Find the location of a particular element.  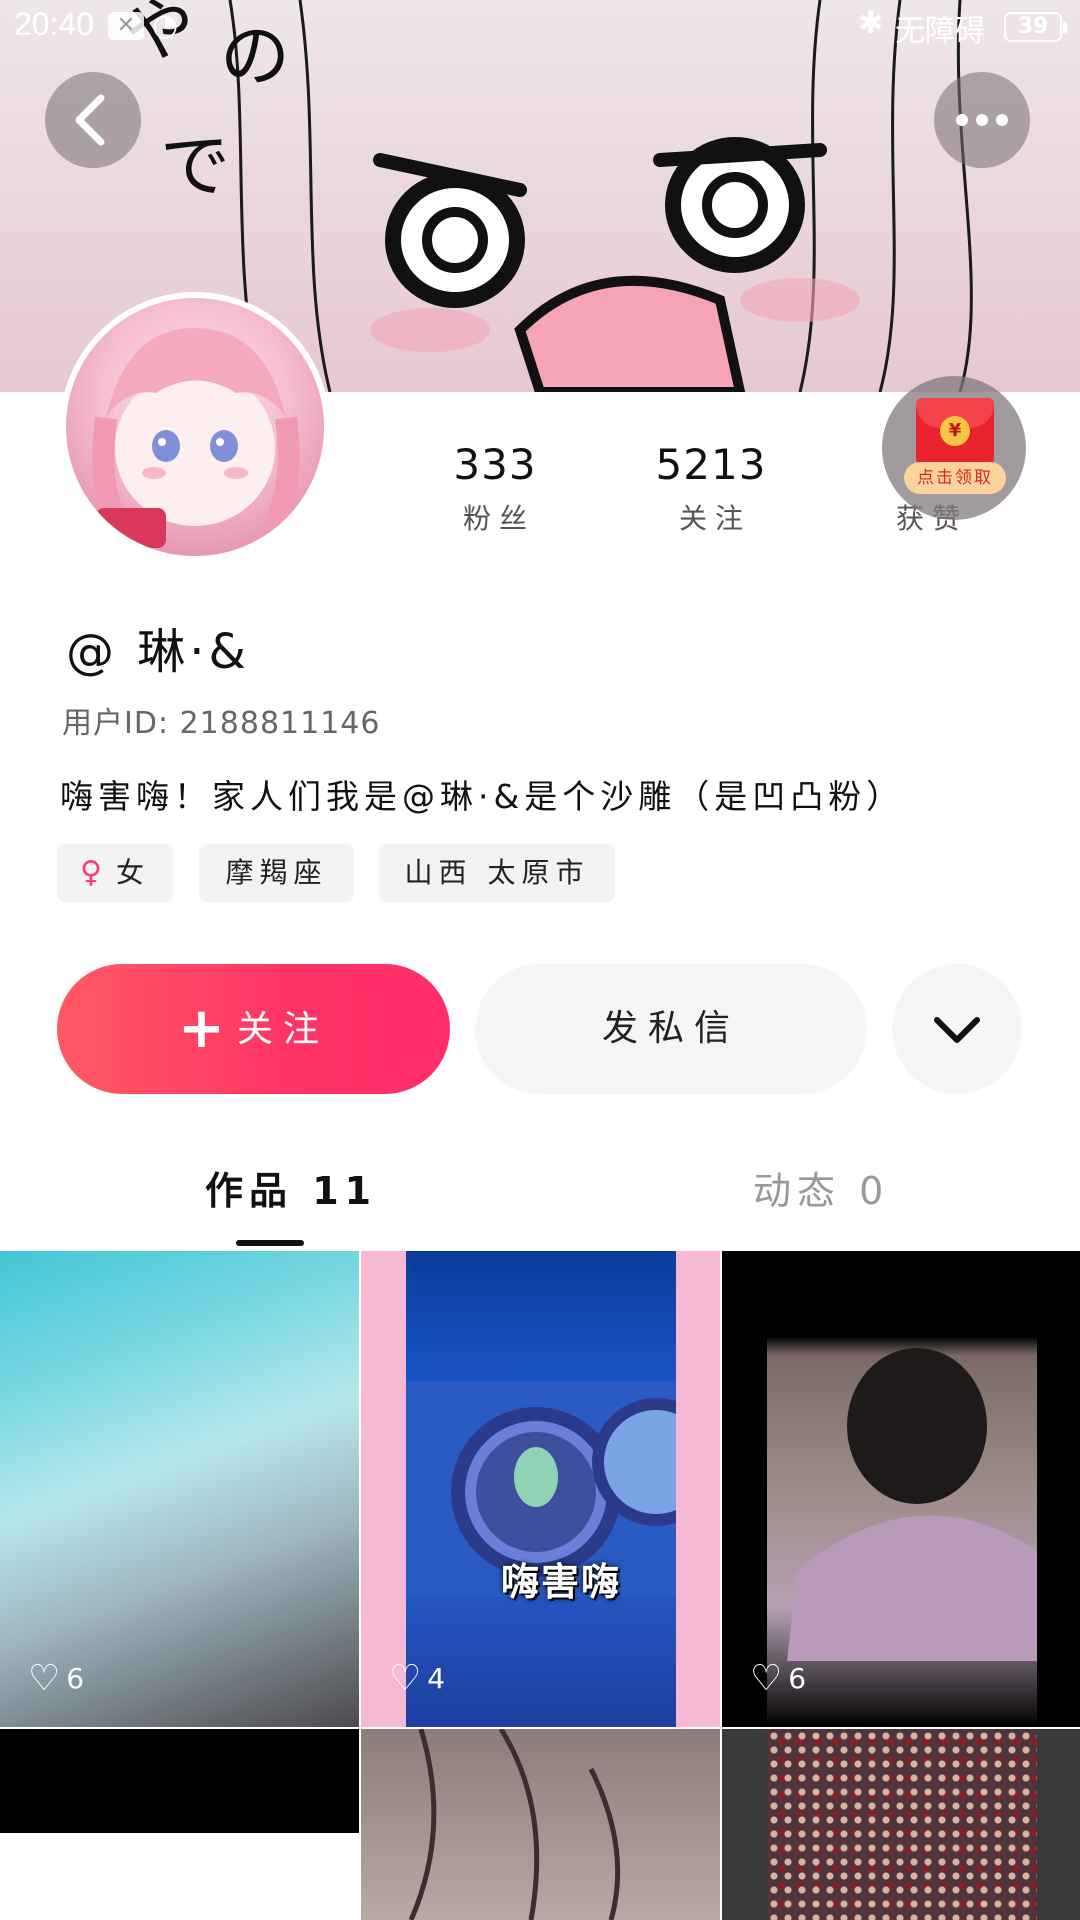

gender-label: 女 is located at coordinates (132, 872).